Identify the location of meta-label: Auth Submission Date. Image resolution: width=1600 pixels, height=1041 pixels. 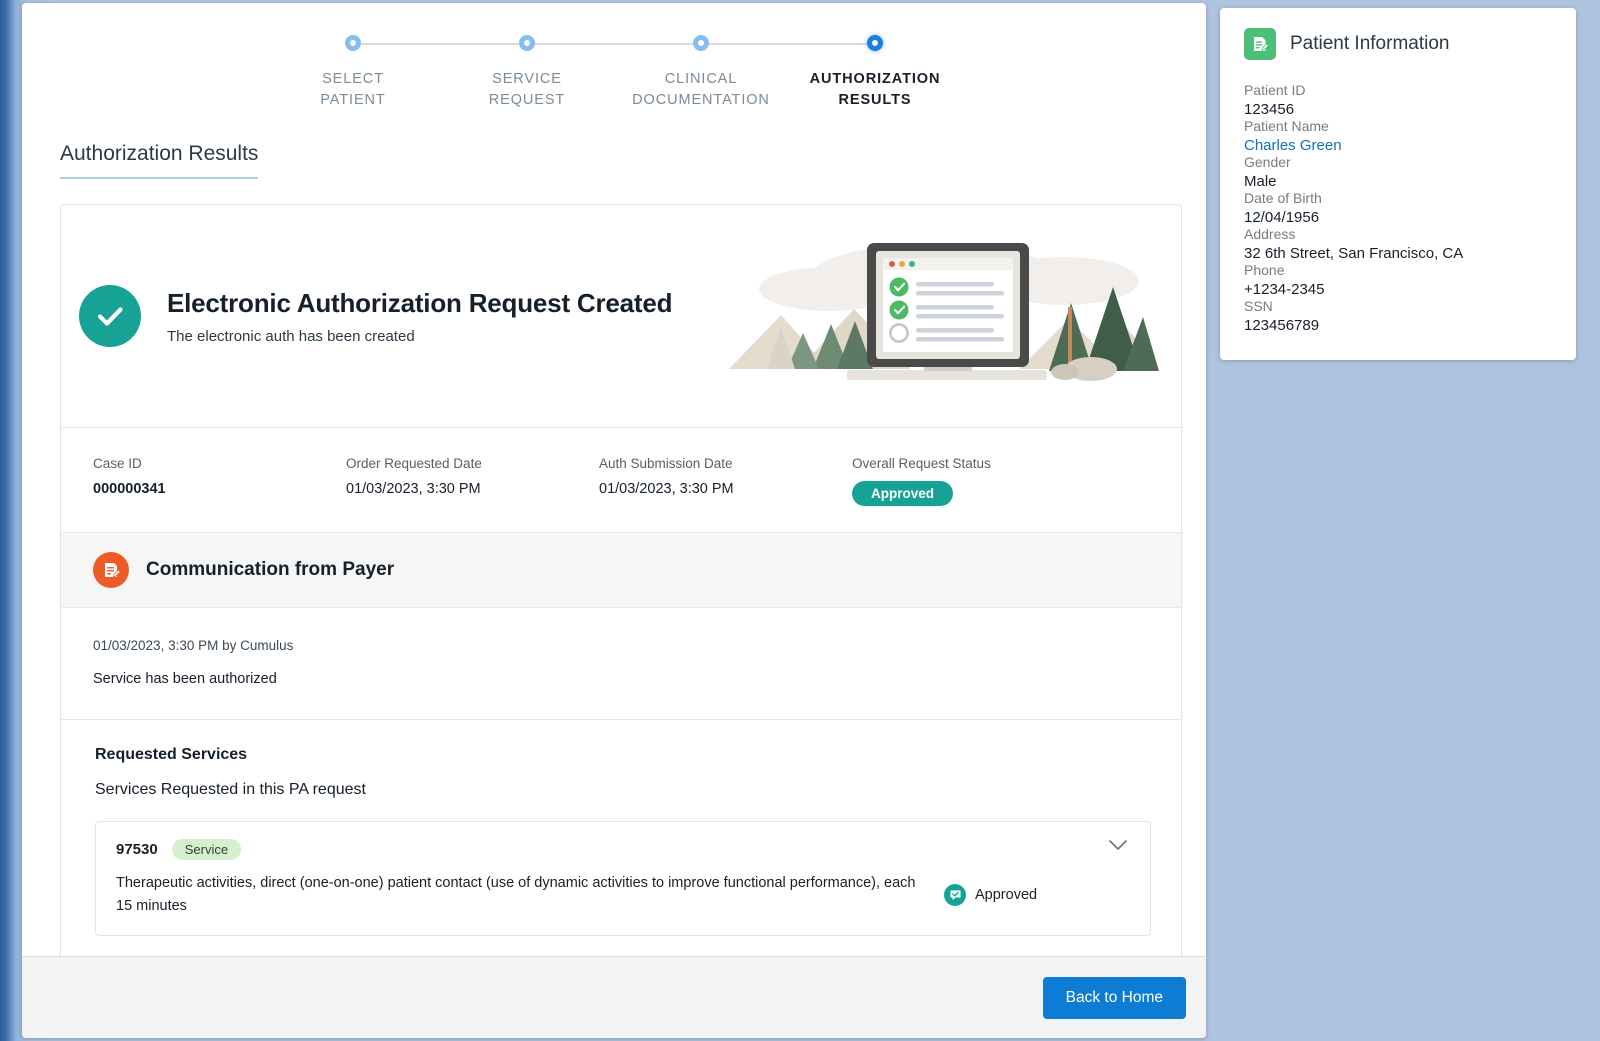
(666, 464).